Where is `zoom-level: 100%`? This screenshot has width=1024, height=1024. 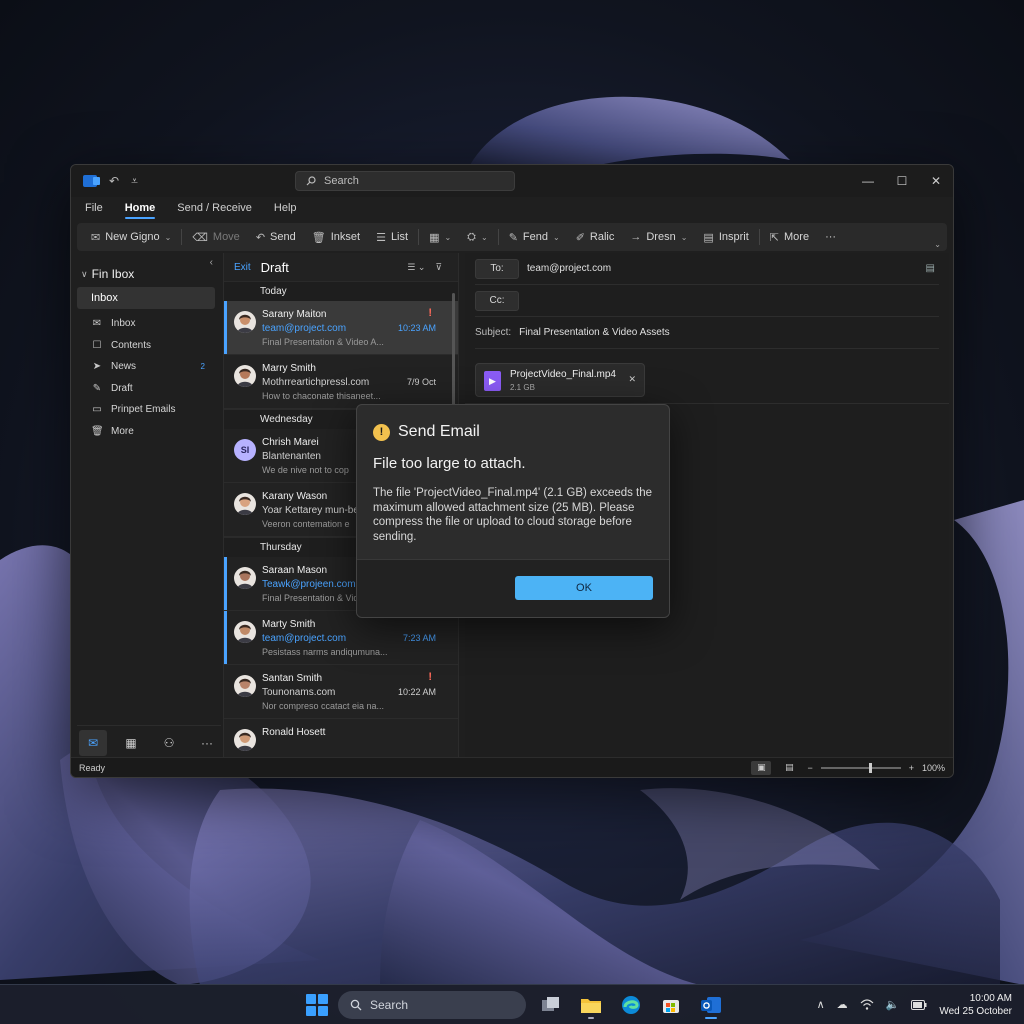
zoom-level: 100% is located at coordinates (933, 768).